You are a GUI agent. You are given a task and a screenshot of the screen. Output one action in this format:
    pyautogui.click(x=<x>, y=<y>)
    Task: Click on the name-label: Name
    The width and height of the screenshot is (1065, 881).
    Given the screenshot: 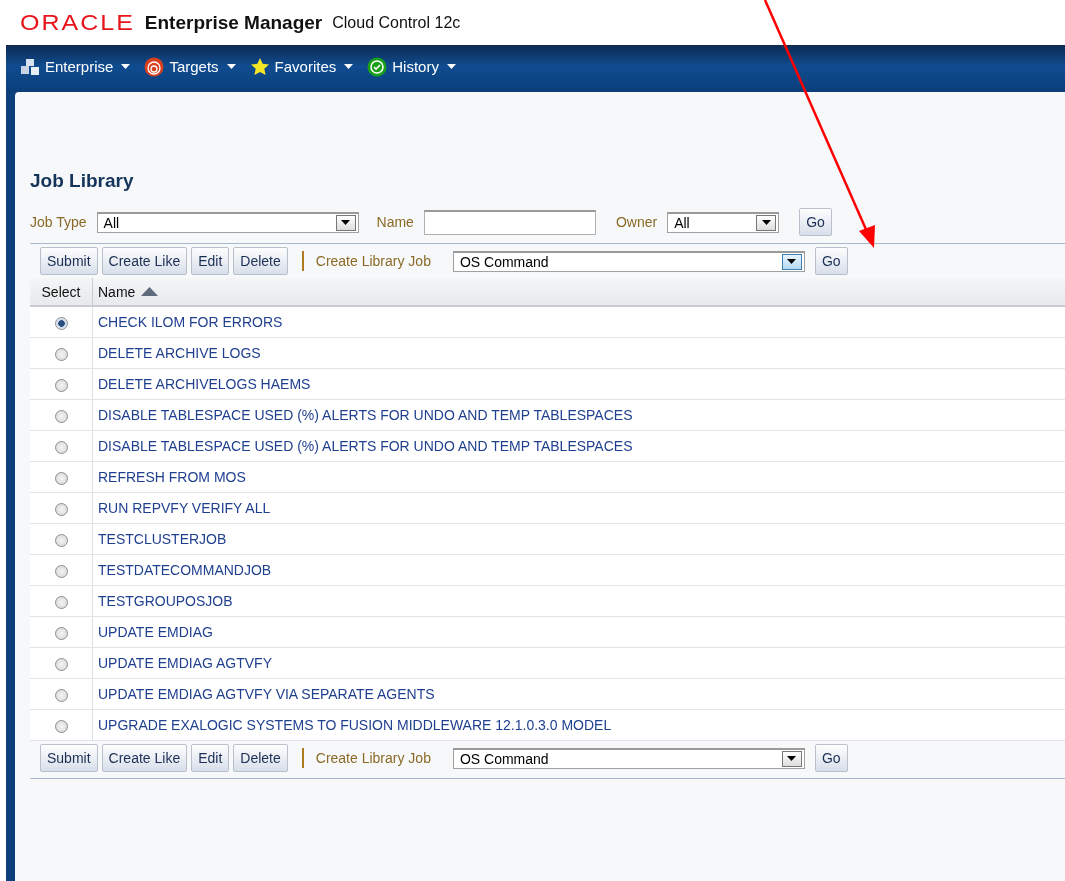 What is the action you would take?
    pyautogui.click(x=395, y=222)
    